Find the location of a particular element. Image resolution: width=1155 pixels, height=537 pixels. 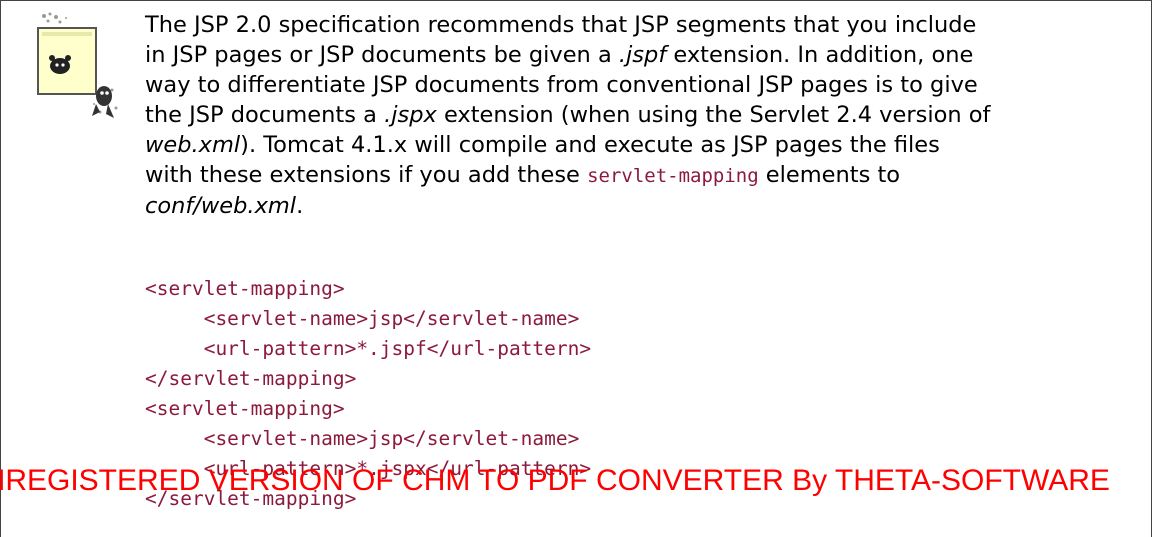

note-border-top is located at coordinates (575, 0).